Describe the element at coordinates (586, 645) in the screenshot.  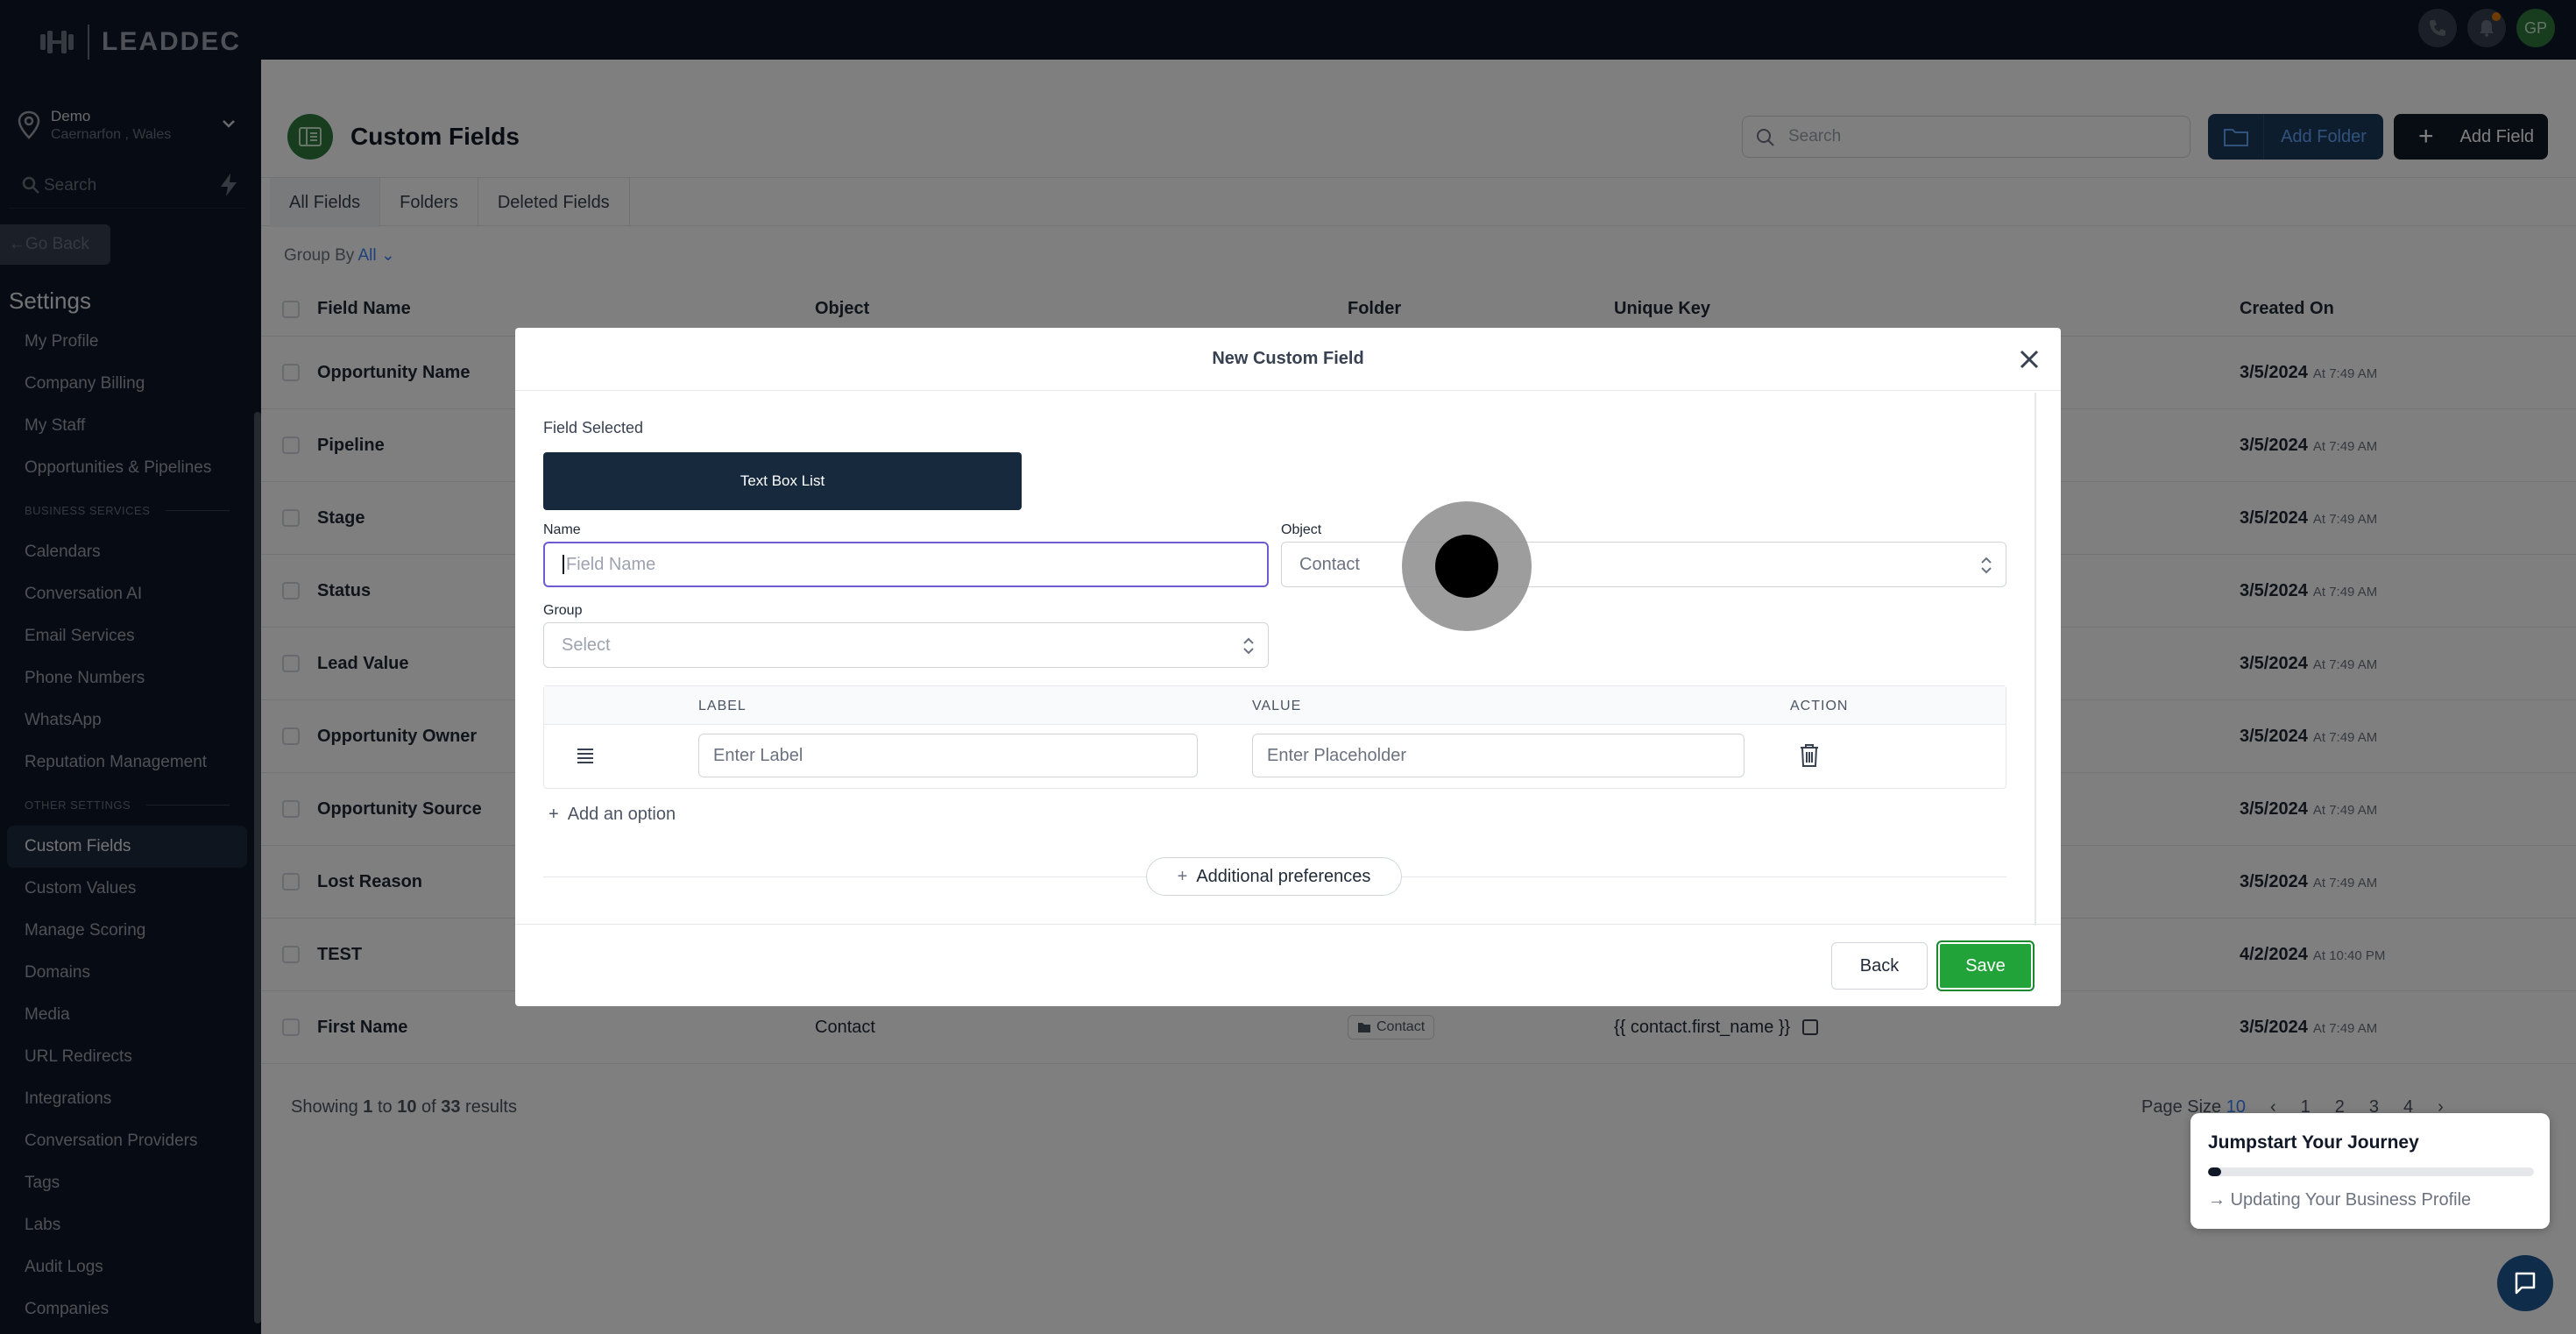
I see `group-placeholder: Select` at that location.